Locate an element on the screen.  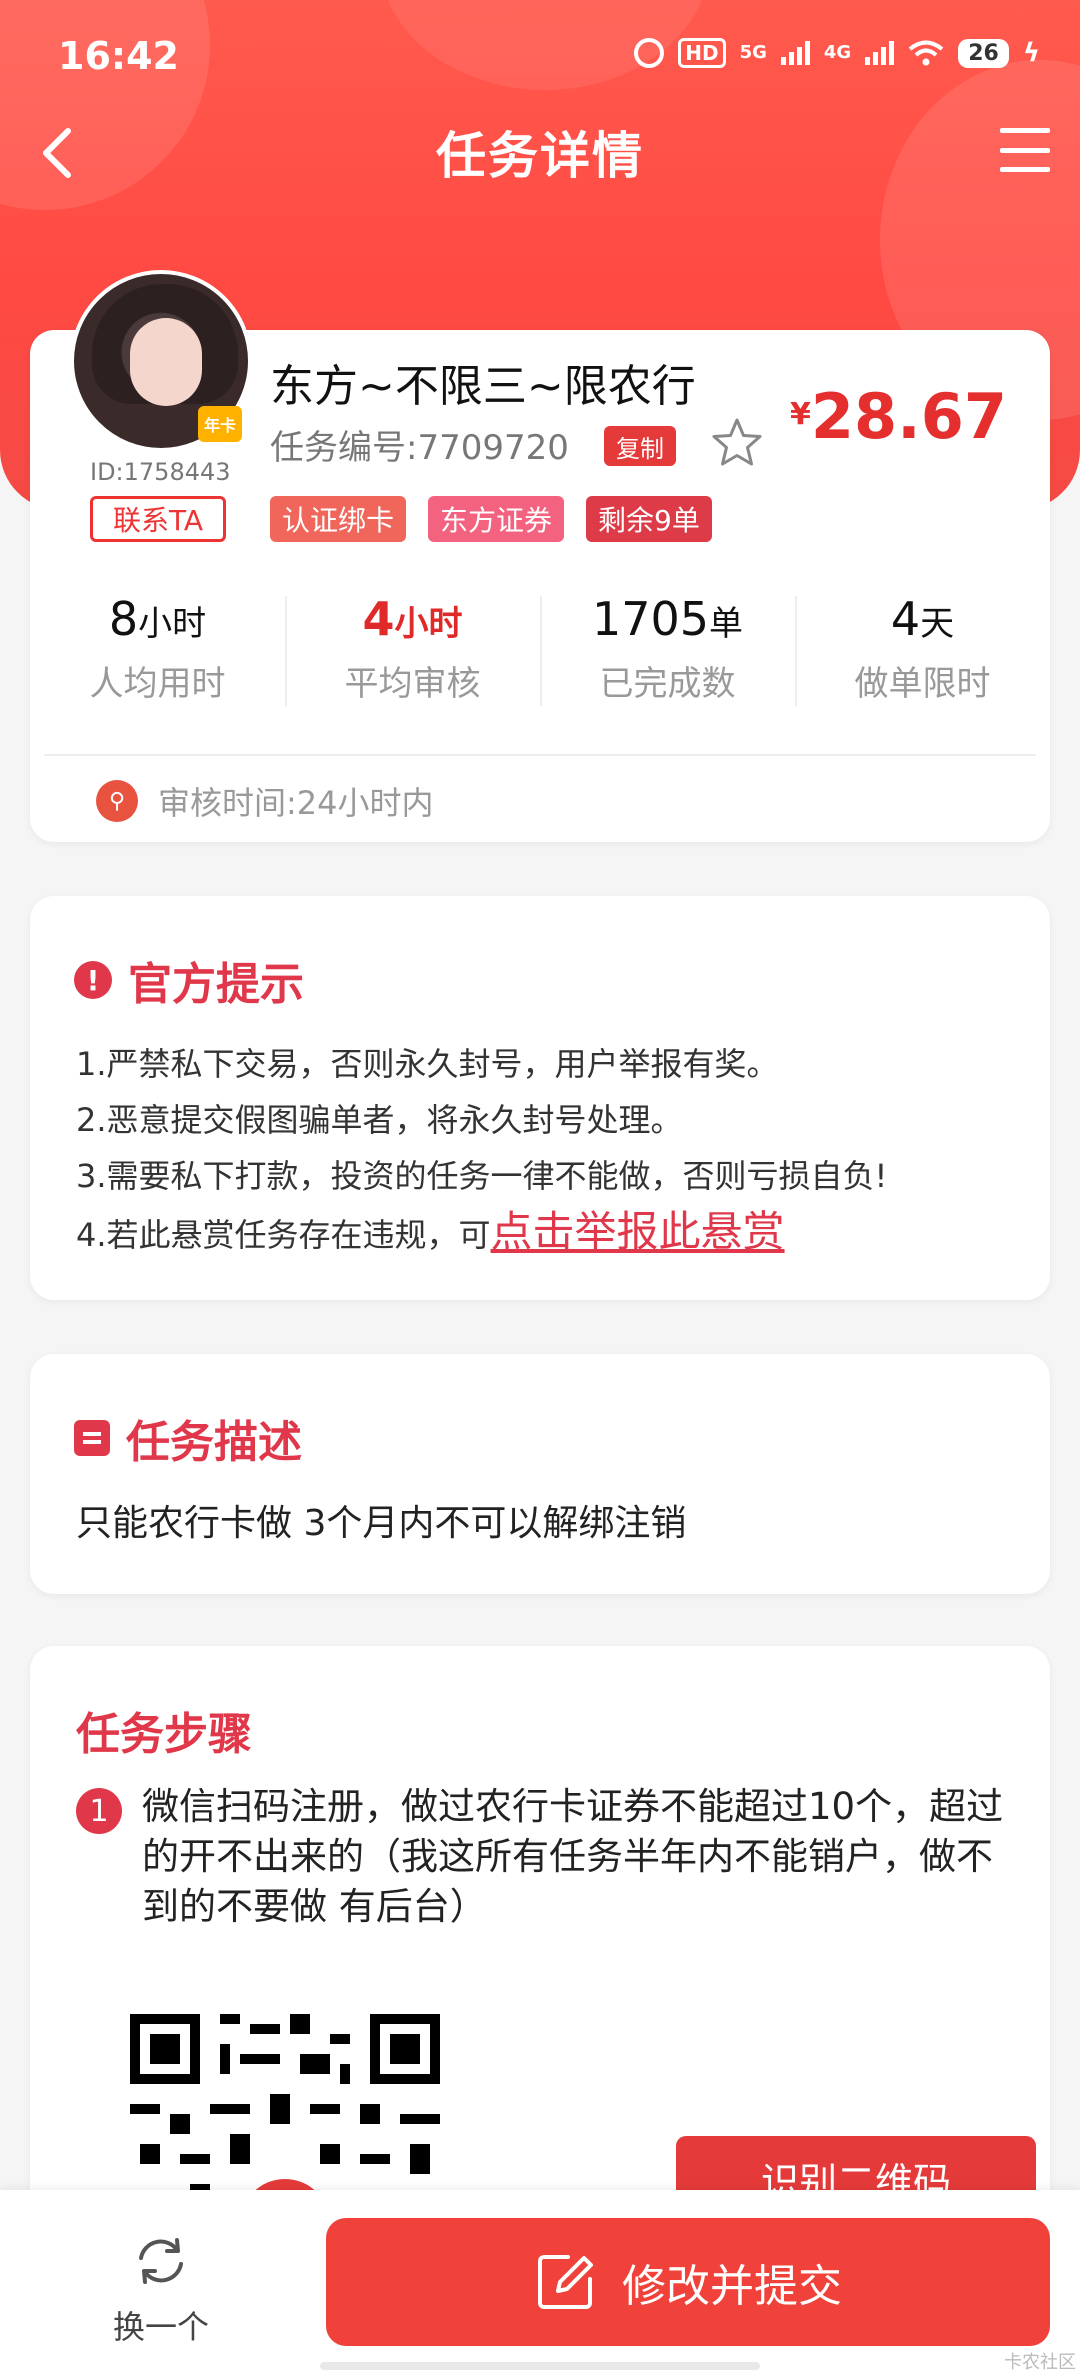
task-description-card: 任务描述 只能农行卡做 3个月内不可以解绑注销 is located at coordinates (540, 1474).